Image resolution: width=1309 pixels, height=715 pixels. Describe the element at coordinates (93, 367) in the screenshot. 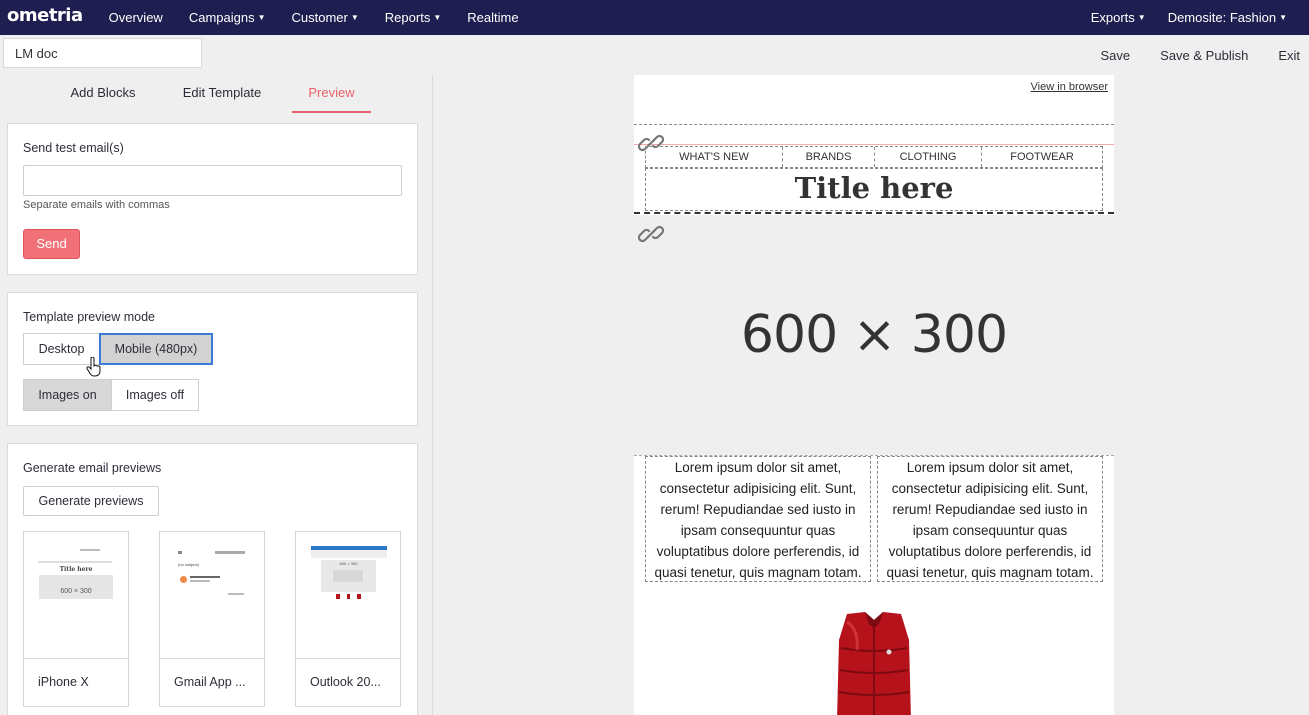

I see `hand-pointer-cursor-icon` at that location.